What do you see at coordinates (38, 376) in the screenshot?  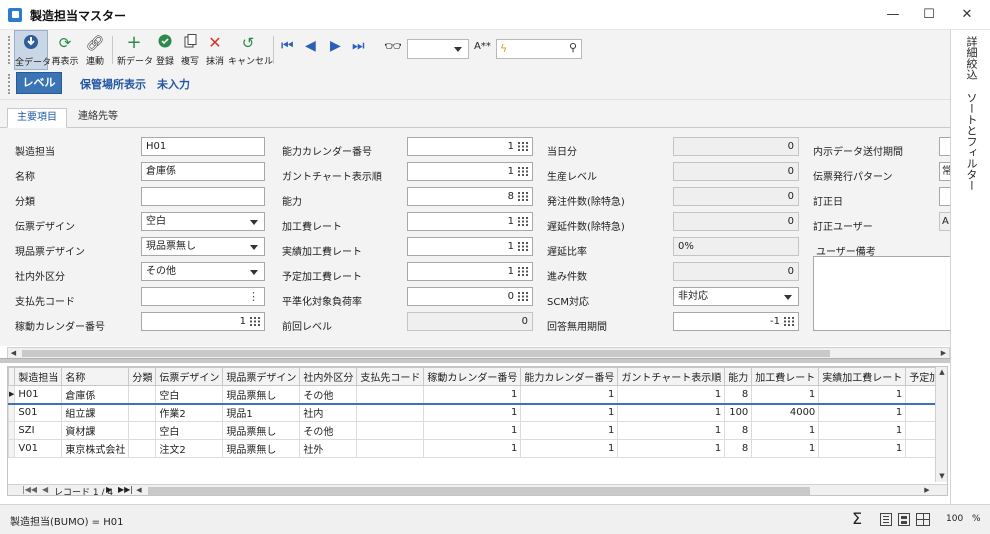 I see `column-header: 製造担当` at bounding box center [38, 376].